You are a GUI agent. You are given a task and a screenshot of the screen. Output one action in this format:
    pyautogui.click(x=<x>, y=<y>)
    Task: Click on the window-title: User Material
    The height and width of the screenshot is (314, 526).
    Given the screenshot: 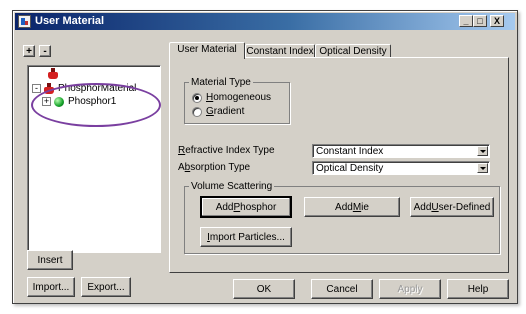 What is the action you would take?
    pyautogui.click(x=70, y=21)
    